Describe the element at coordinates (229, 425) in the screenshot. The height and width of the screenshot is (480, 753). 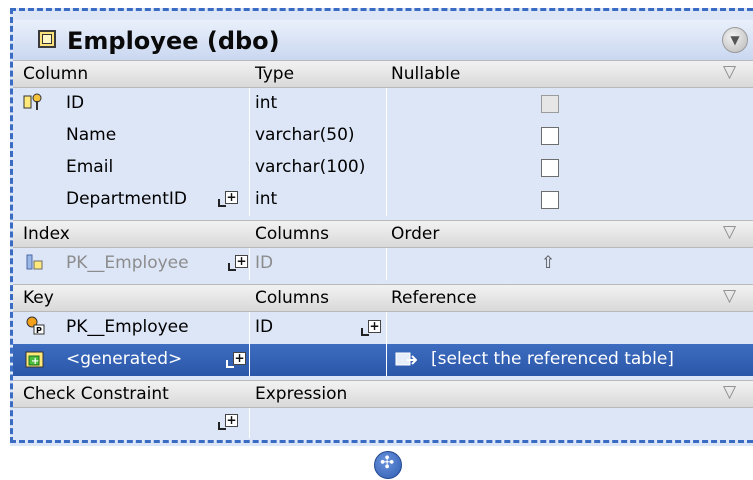
I see `add-constraint-icon: +` at that location.